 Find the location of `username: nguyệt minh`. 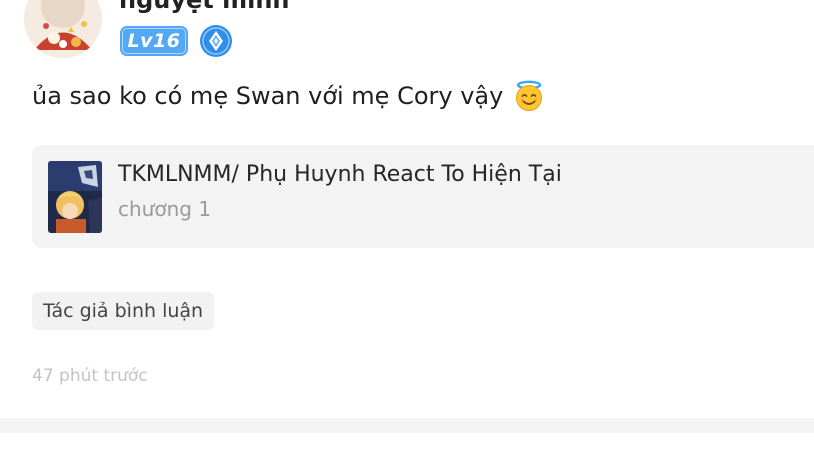

username: nguyệt minh is located at coordinates (204, 7).